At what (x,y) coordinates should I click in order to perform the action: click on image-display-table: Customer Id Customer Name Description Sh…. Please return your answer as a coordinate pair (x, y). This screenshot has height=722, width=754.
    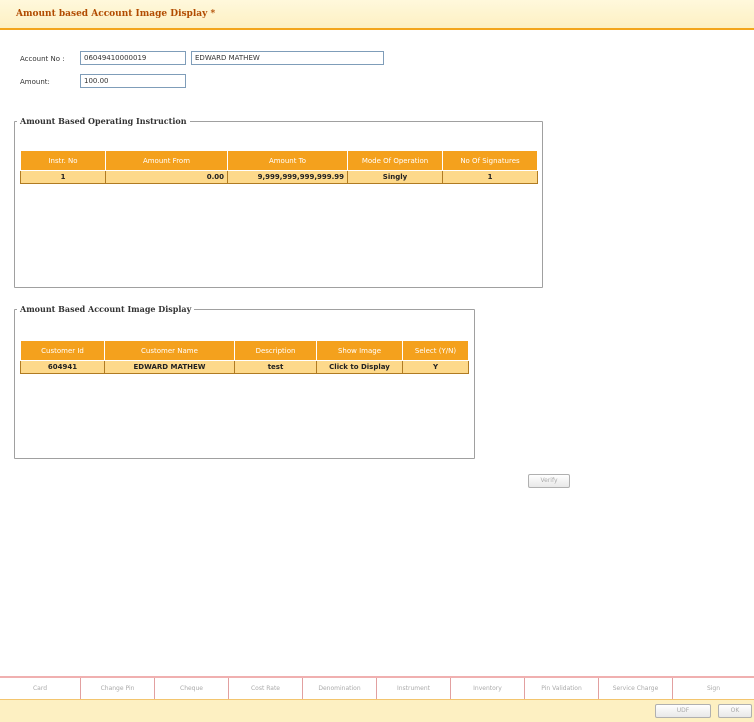
    Looking at the image, I should click on (244, 357).